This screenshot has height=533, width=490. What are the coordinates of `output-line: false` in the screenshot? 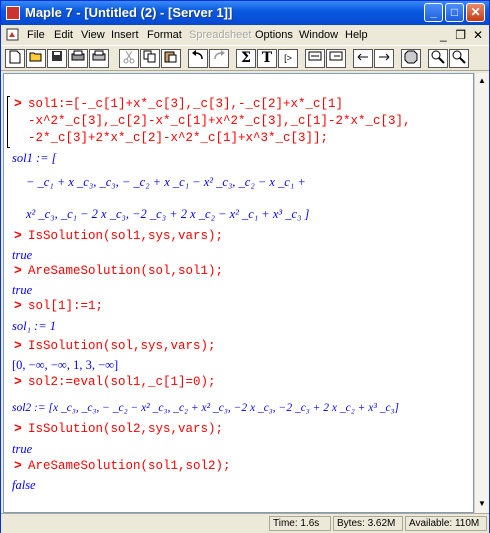 It's located at (24, 485).